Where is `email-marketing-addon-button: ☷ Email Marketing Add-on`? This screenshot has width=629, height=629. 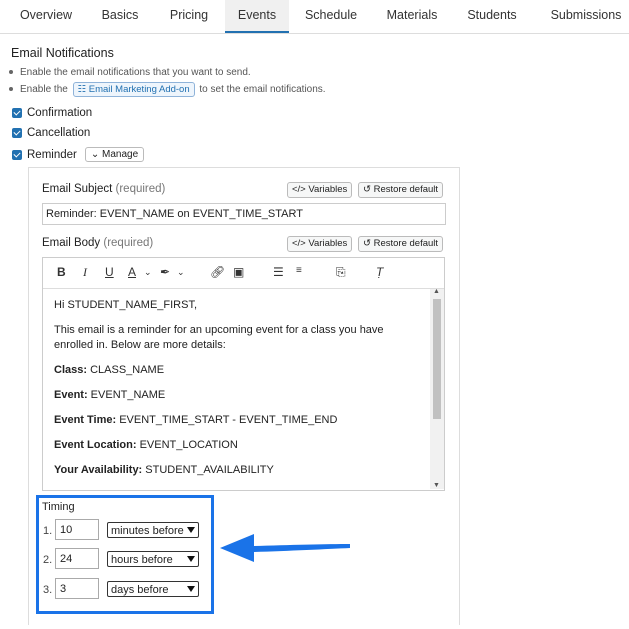
email-marketing-addon-button: ☷ Email Marketing Add-on is located at coordinates (133, 89).